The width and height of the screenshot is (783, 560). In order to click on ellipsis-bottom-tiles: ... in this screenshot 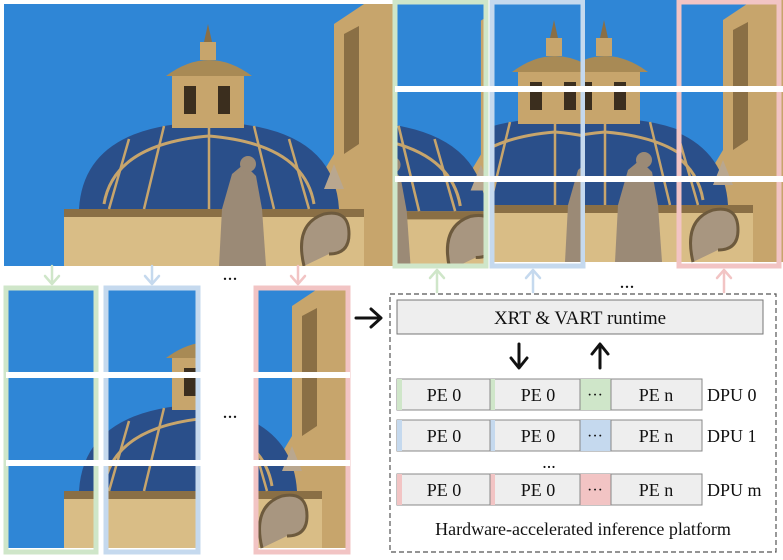, I will do `click(230, 412)`.